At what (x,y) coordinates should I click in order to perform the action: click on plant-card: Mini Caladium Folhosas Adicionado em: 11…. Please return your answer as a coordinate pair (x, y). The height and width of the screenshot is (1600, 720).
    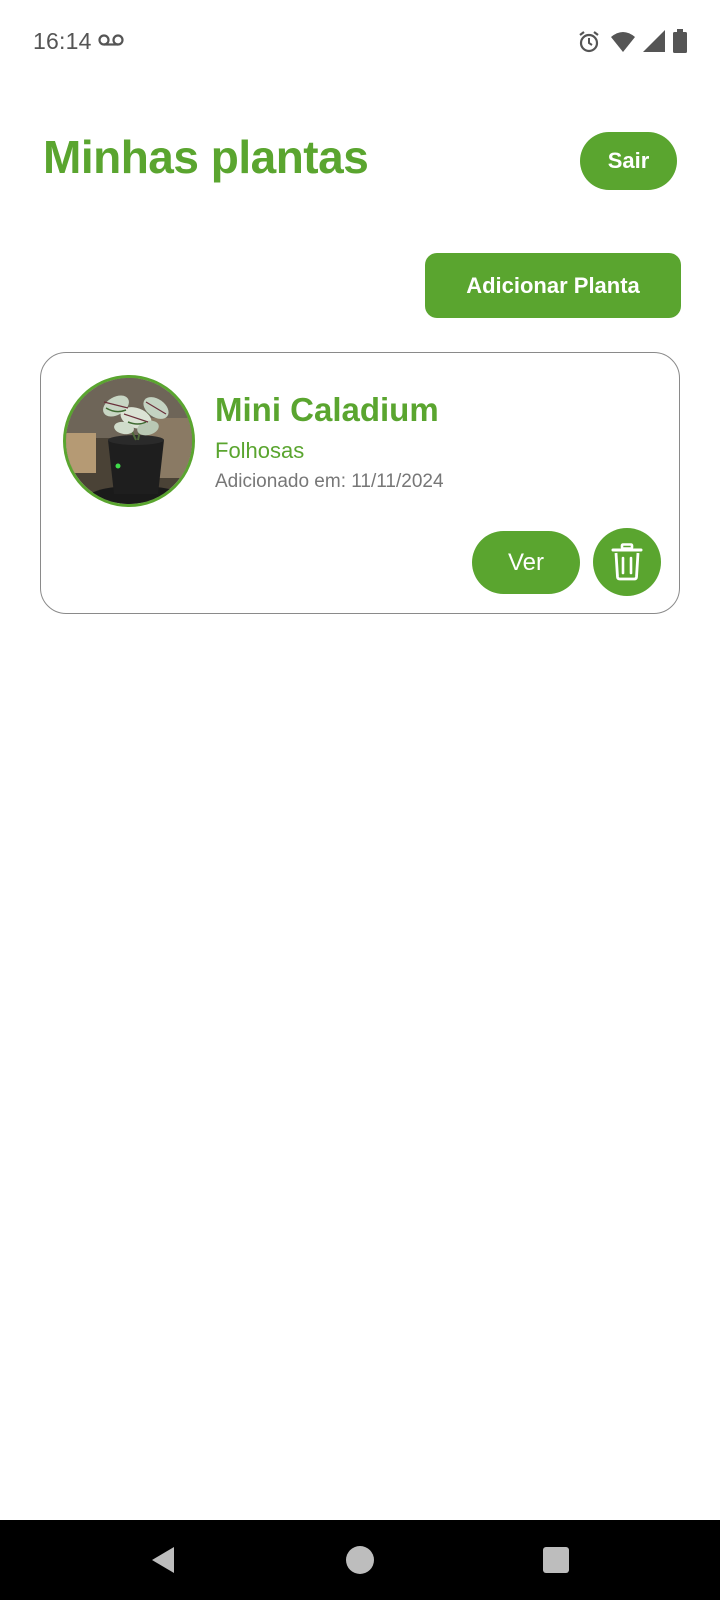
    Looking at the image, I should click on (360, 483).